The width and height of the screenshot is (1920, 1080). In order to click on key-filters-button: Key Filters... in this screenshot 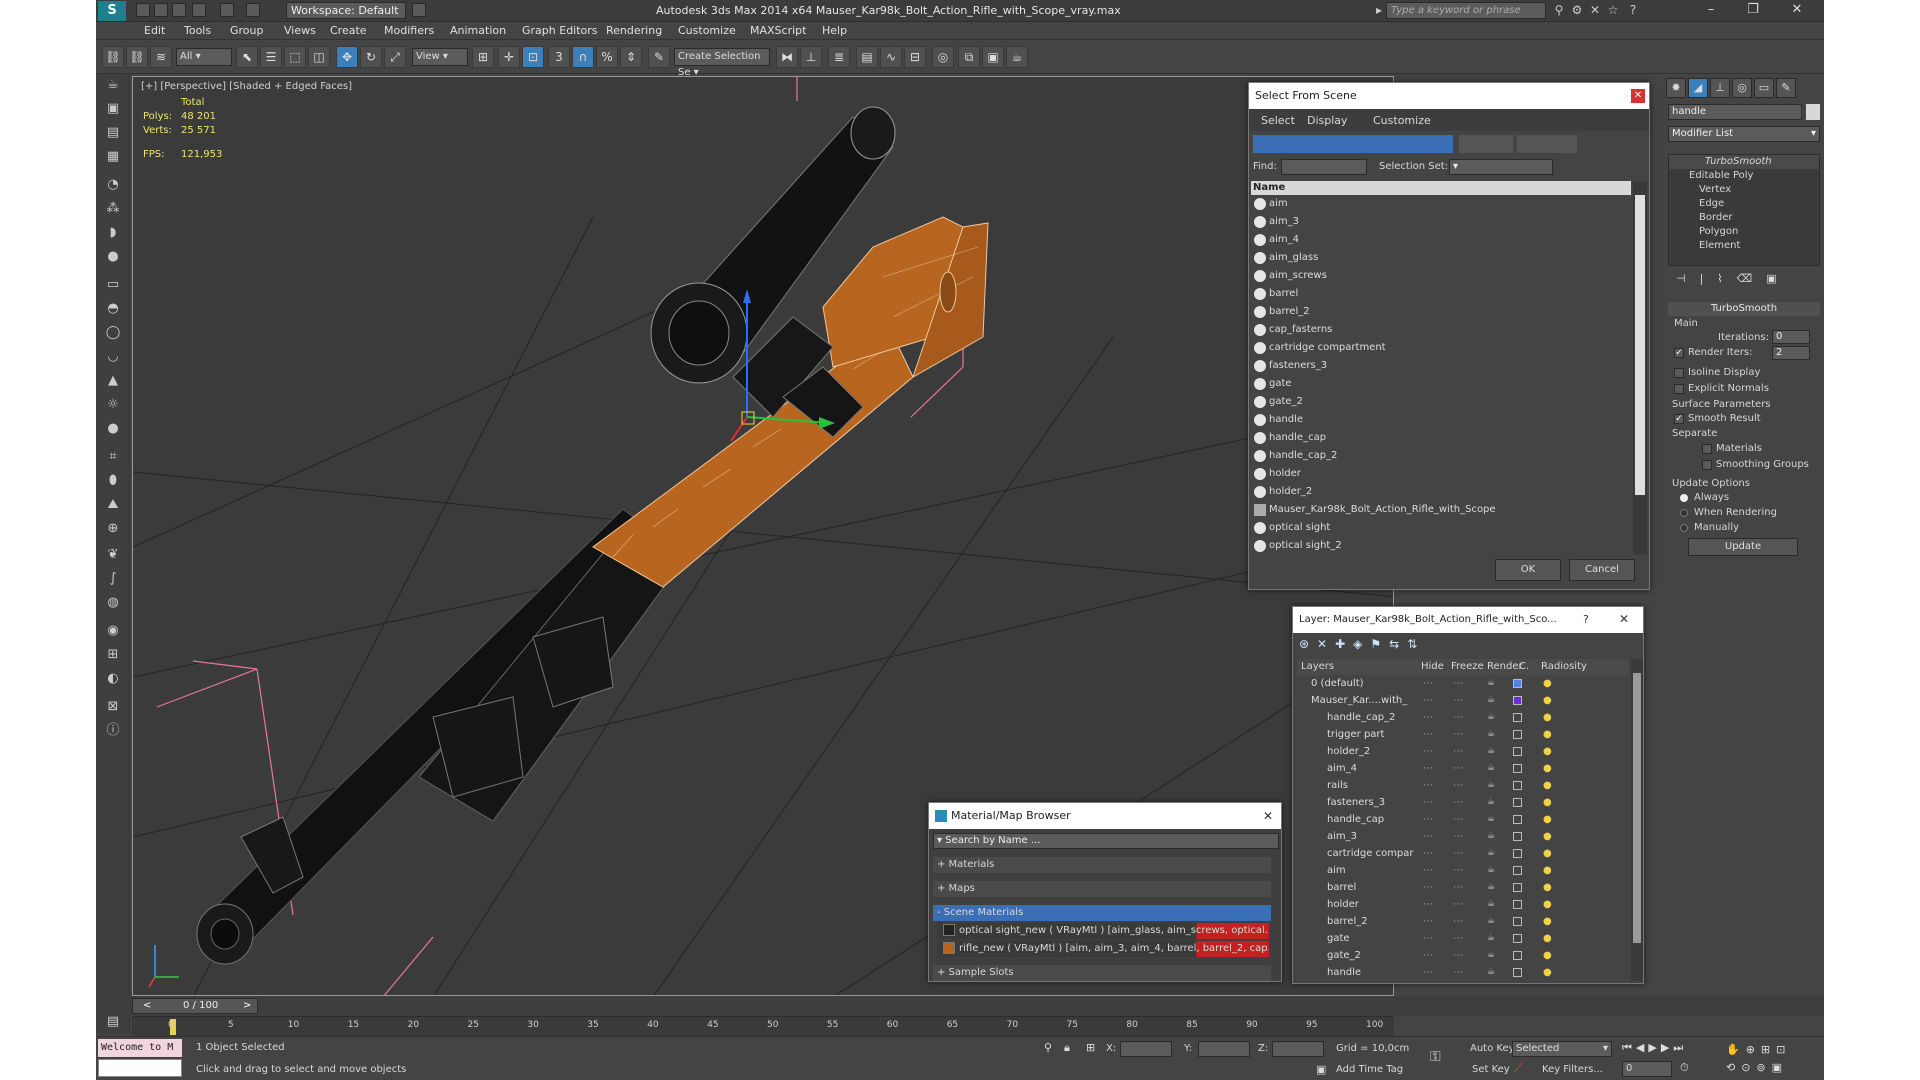, I will do `click(1572, 1069)`.